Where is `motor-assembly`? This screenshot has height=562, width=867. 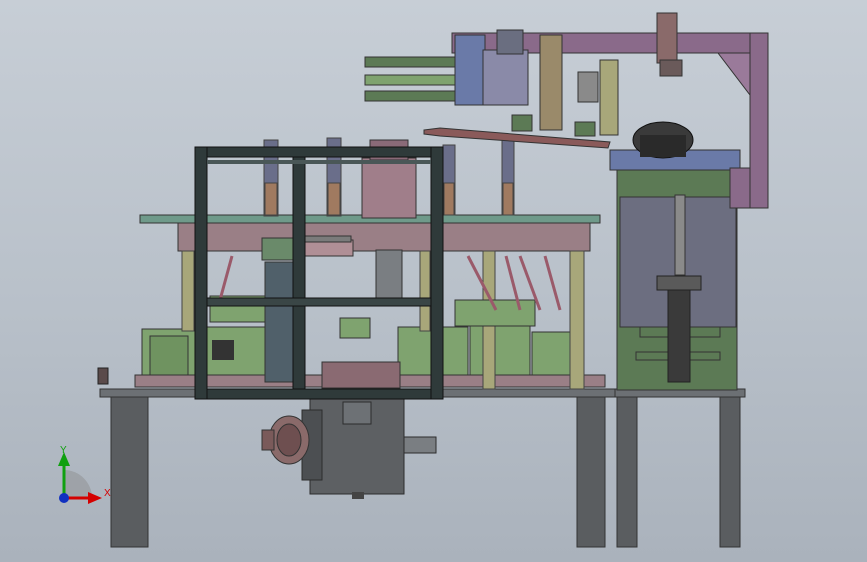
motor-assembly is located at coordinates (349, 448).